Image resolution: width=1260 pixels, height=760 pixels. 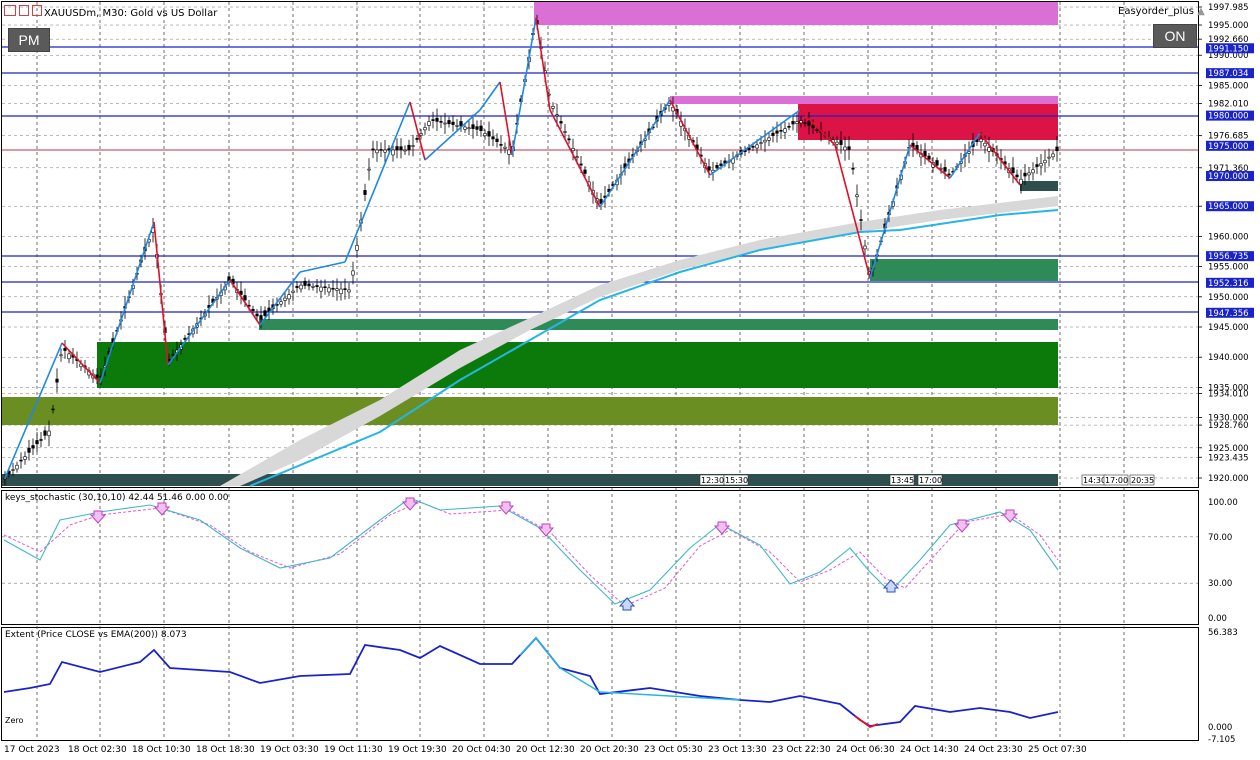 I want to click on price-axis-label: 1976.685, so click(x=1228, y=137).